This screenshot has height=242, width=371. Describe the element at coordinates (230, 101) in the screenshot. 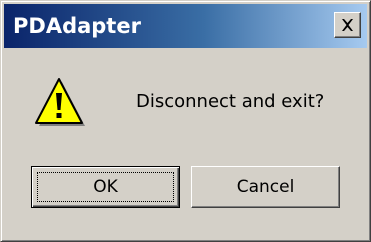

I see `dialog-message: Disconnect and exit?` at that location.